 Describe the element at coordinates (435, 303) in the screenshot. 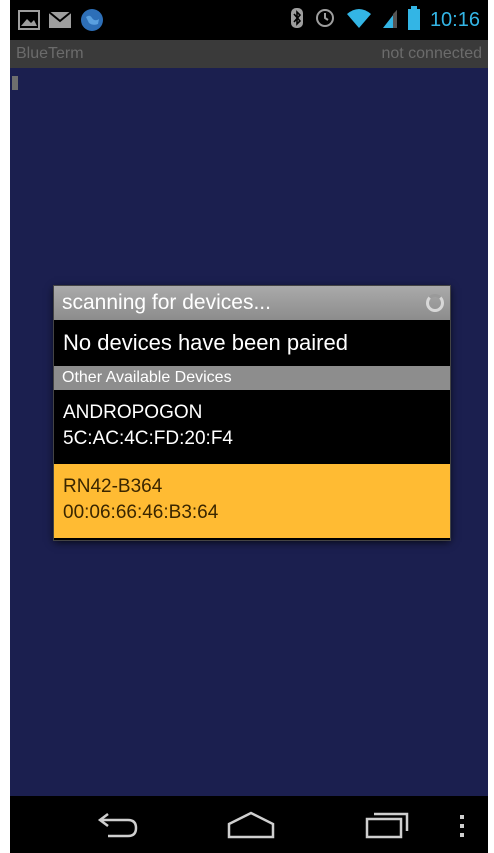

I see `progress-spinner-icon` at that location.